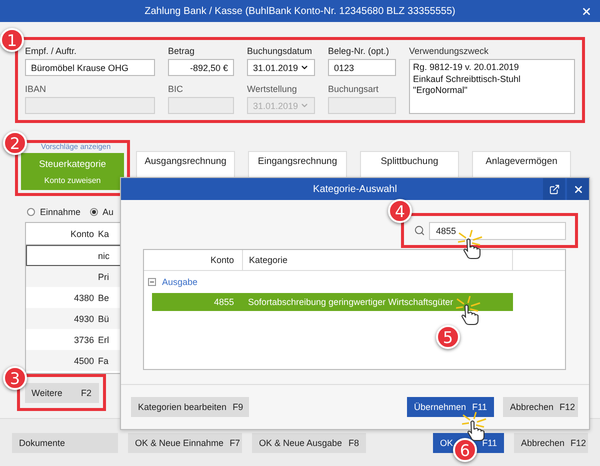  Describe the element at coordinates (104, 255) in the screenshot. I see `table-cell: nic` at that location.